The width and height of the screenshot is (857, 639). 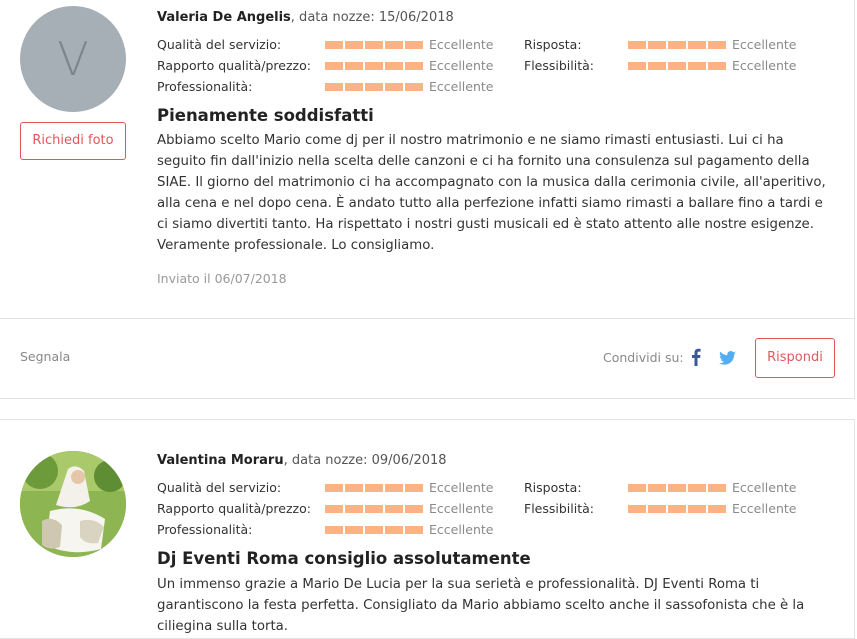 I want to click on request-photo-button: Richiedi foto, so click(x=73, y=141).